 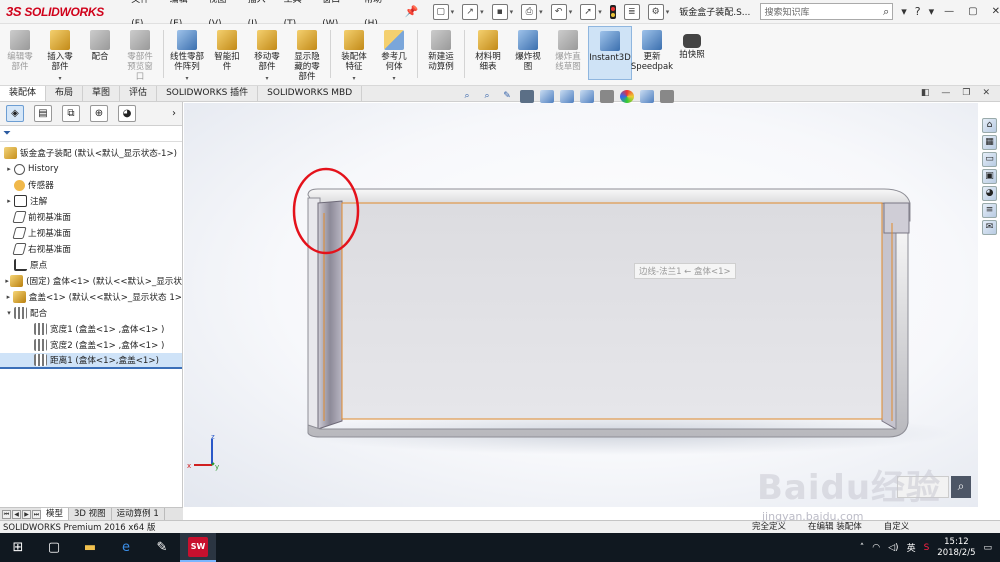 I want to click on dimxpert-tab-icon: ⊕, so click(x=99, y=113).